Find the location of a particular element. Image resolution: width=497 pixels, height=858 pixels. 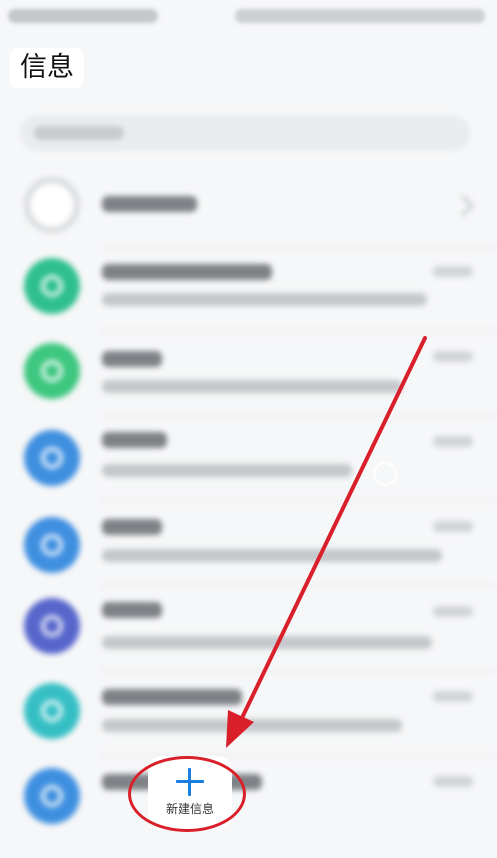

chevron-right-icon is located at coordinates (463, 205).